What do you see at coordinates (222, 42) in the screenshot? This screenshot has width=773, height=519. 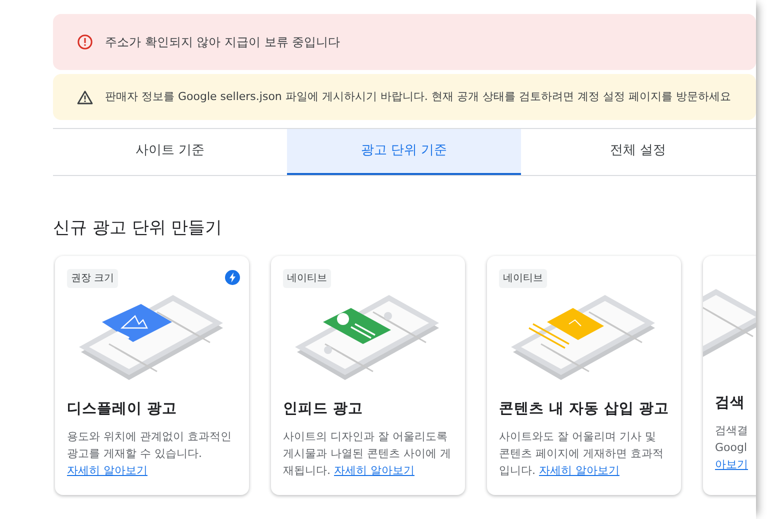 I see `error-message: 주소가 확인되지 않아 지급이 보류 중입니다` at bounding box center [222, 42].